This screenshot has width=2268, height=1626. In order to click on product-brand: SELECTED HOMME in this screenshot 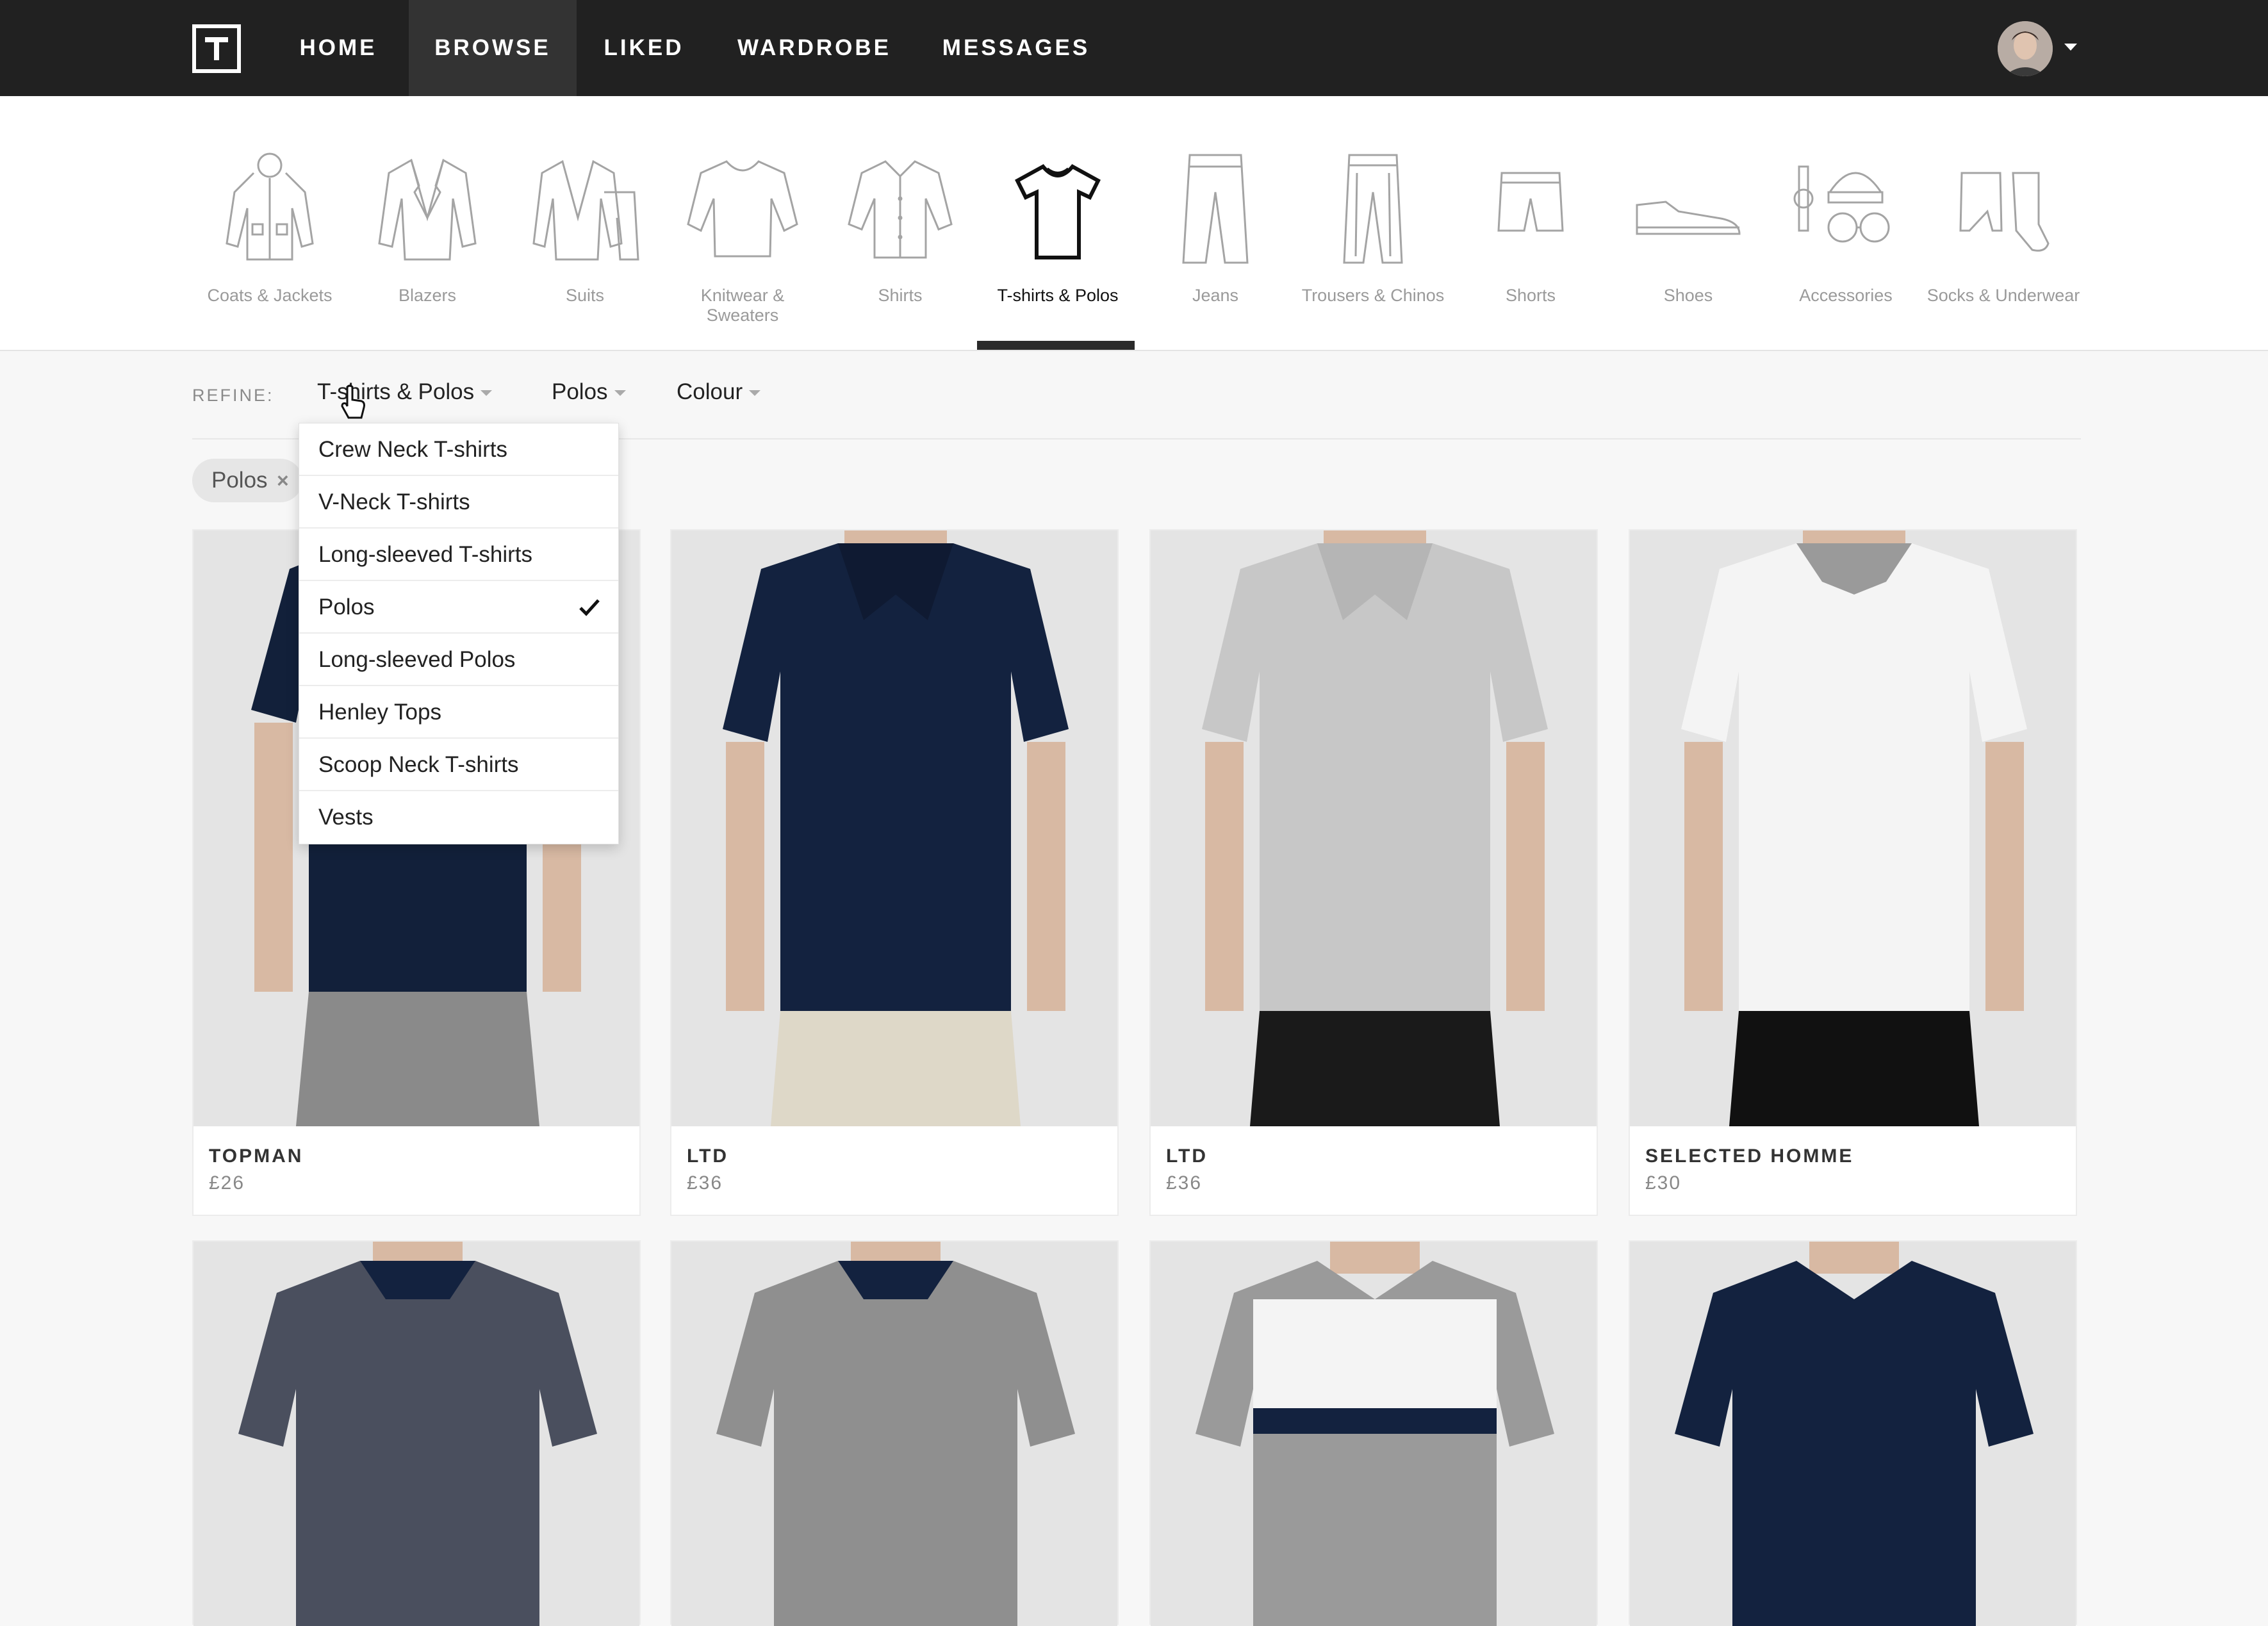, I will do `click(1750, 1156)`.